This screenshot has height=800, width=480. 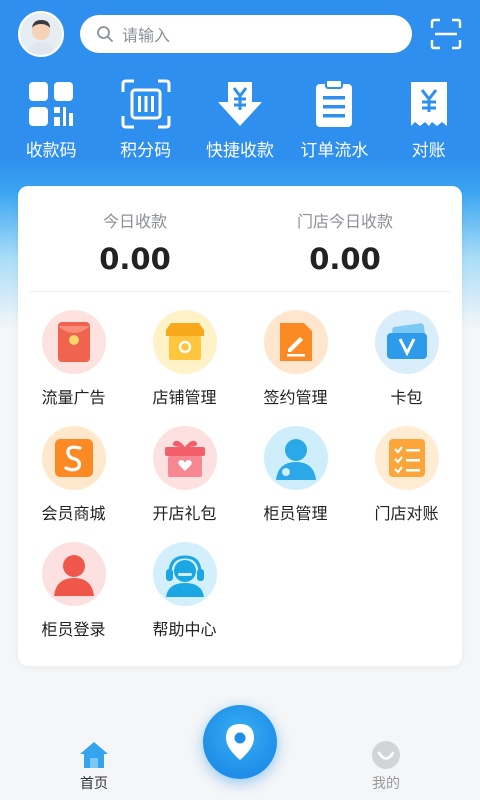 I want to click on feature-staff-login: 柜员登录, so click(x=73, y=600).